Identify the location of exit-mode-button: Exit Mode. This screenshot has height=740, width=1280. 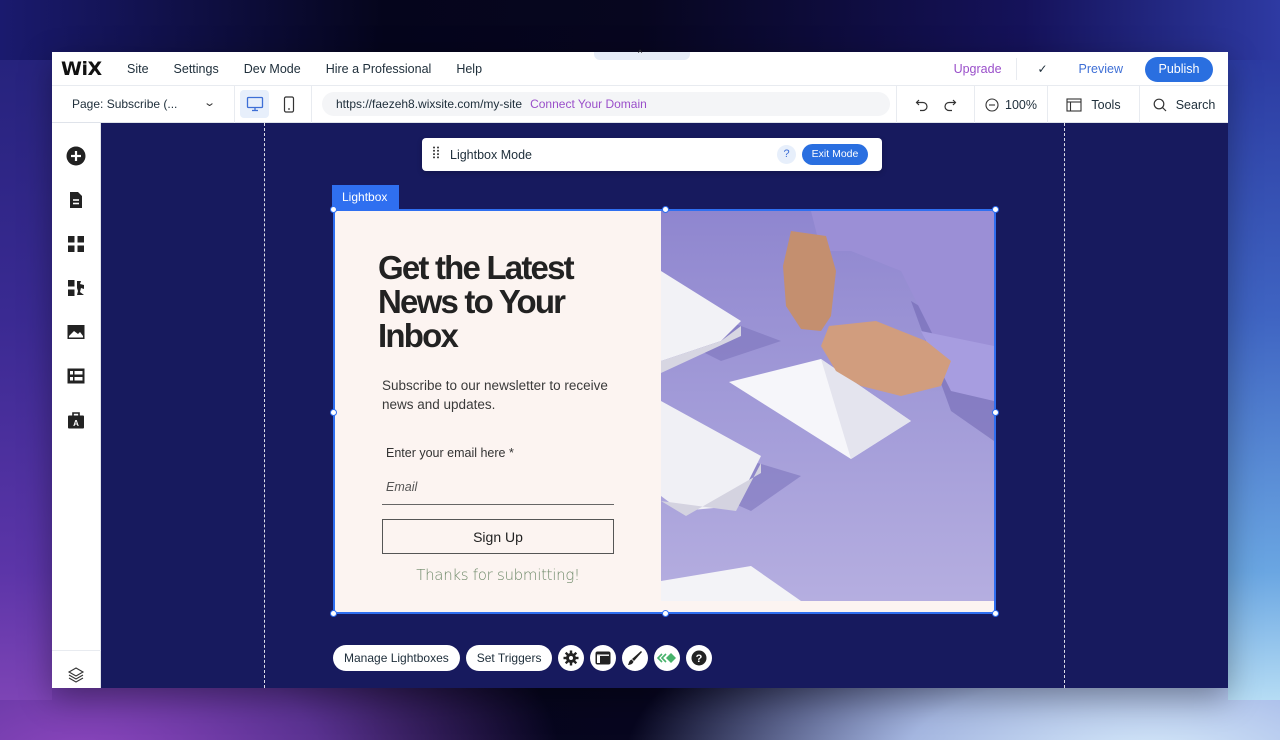
(835, 154).